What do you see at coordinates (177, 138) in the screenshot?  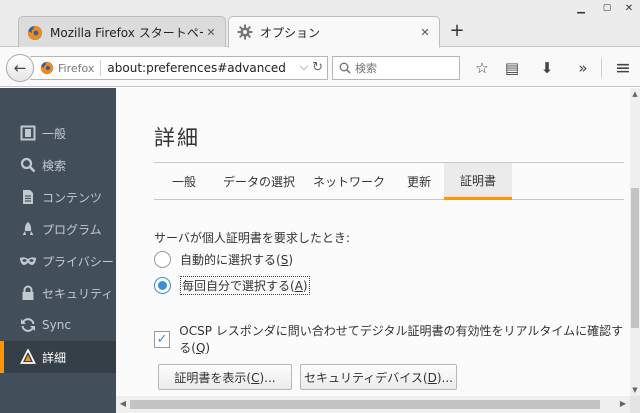 I see `page-title: 詳細` at bounding box center [177, 138].